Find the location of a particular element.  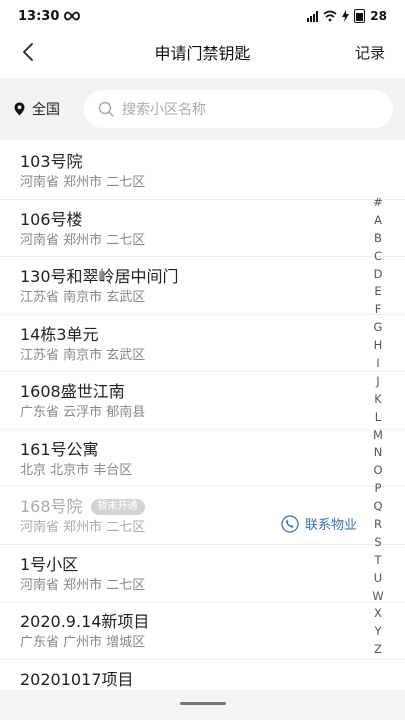

item-name: 1号小区 is located at coordinates (49, 564).